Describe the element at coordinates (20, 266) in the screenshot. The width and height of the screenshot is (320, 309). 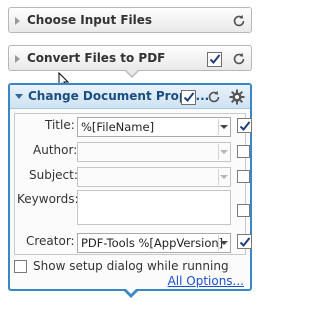
I see `show-setup-dialog-checkbox` at that location.